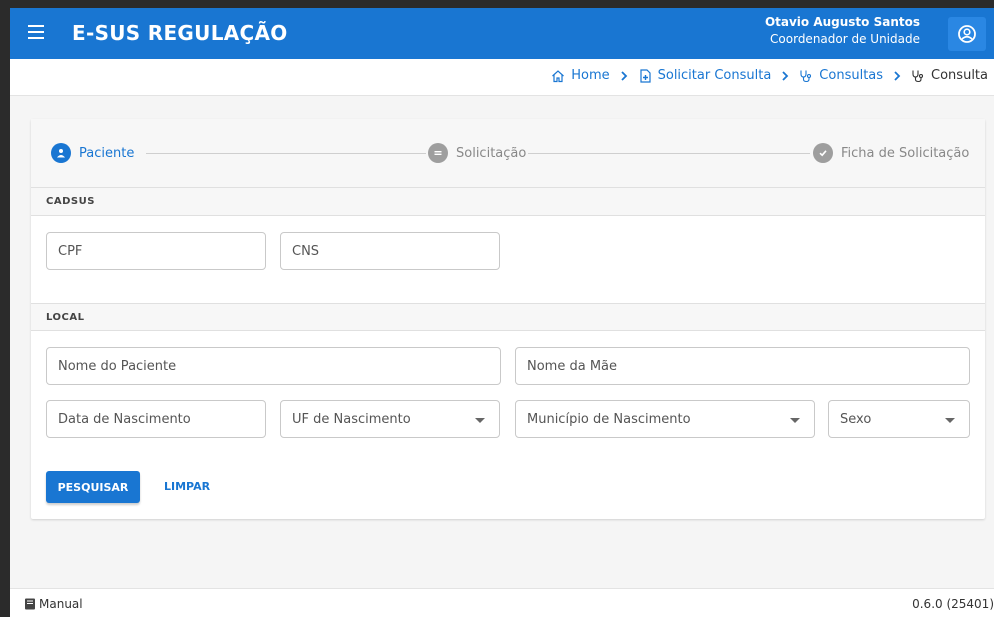 The height and width of the screenshot is (617, 994). Describe the element at coordinates (351, 419) in the screenshot. I see `uf-nascimento-label: UF de Nascimento` at that location.